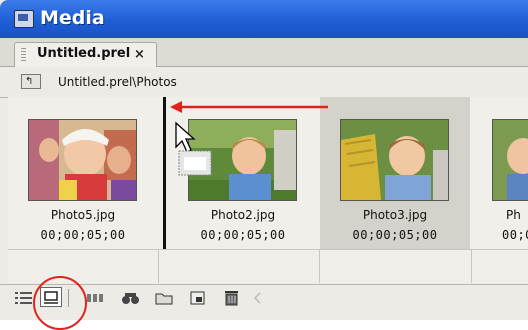 This screenshot has height=330, width=528. Describe the element at coordinates (233, 298) in the screenshot. I see `delete-icon` at that location.